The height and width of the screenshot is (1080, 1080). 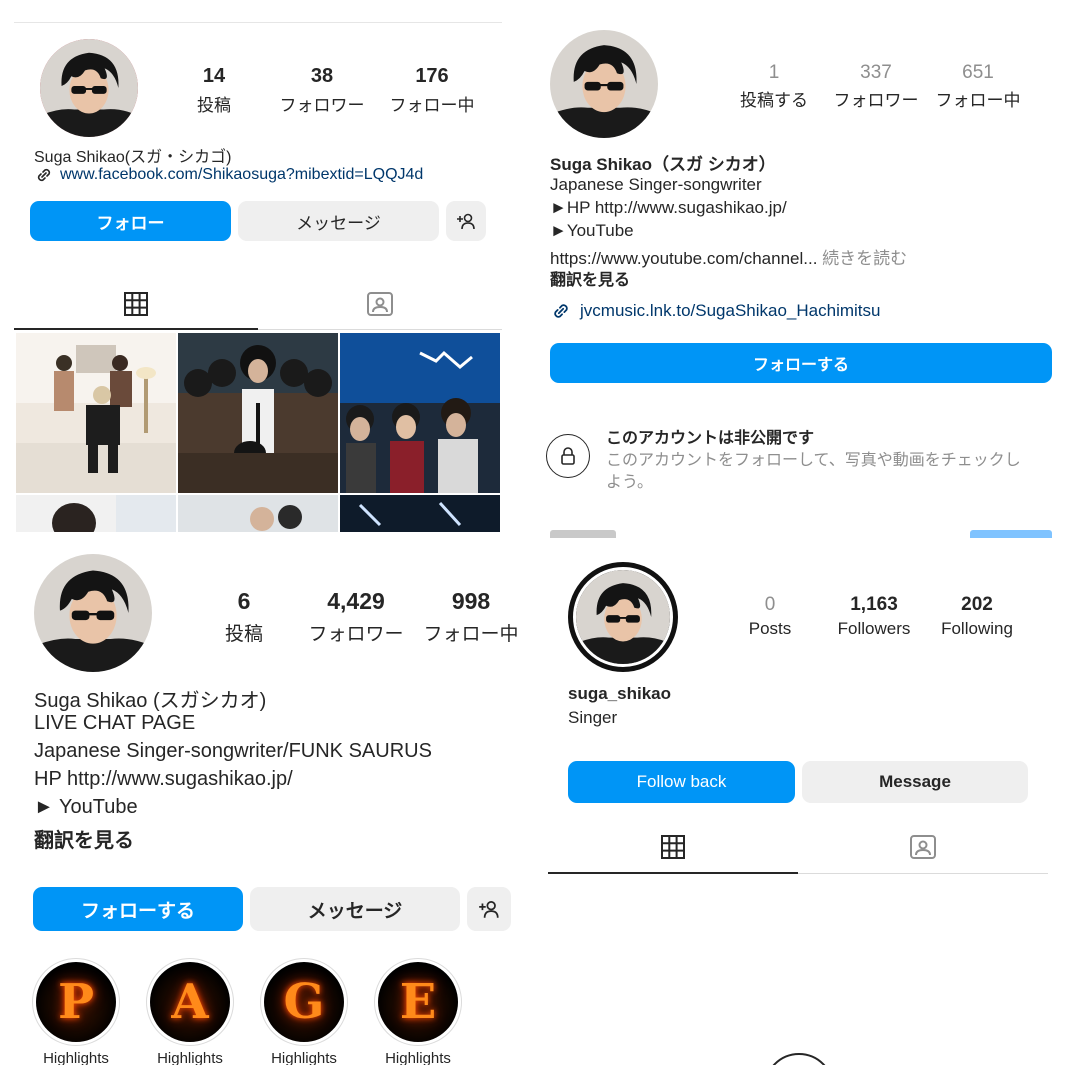 I want to click on profile-link: jvcmusic.lnk.to/SugaShikao_Hachimitsu, so click(x=715, y=311).